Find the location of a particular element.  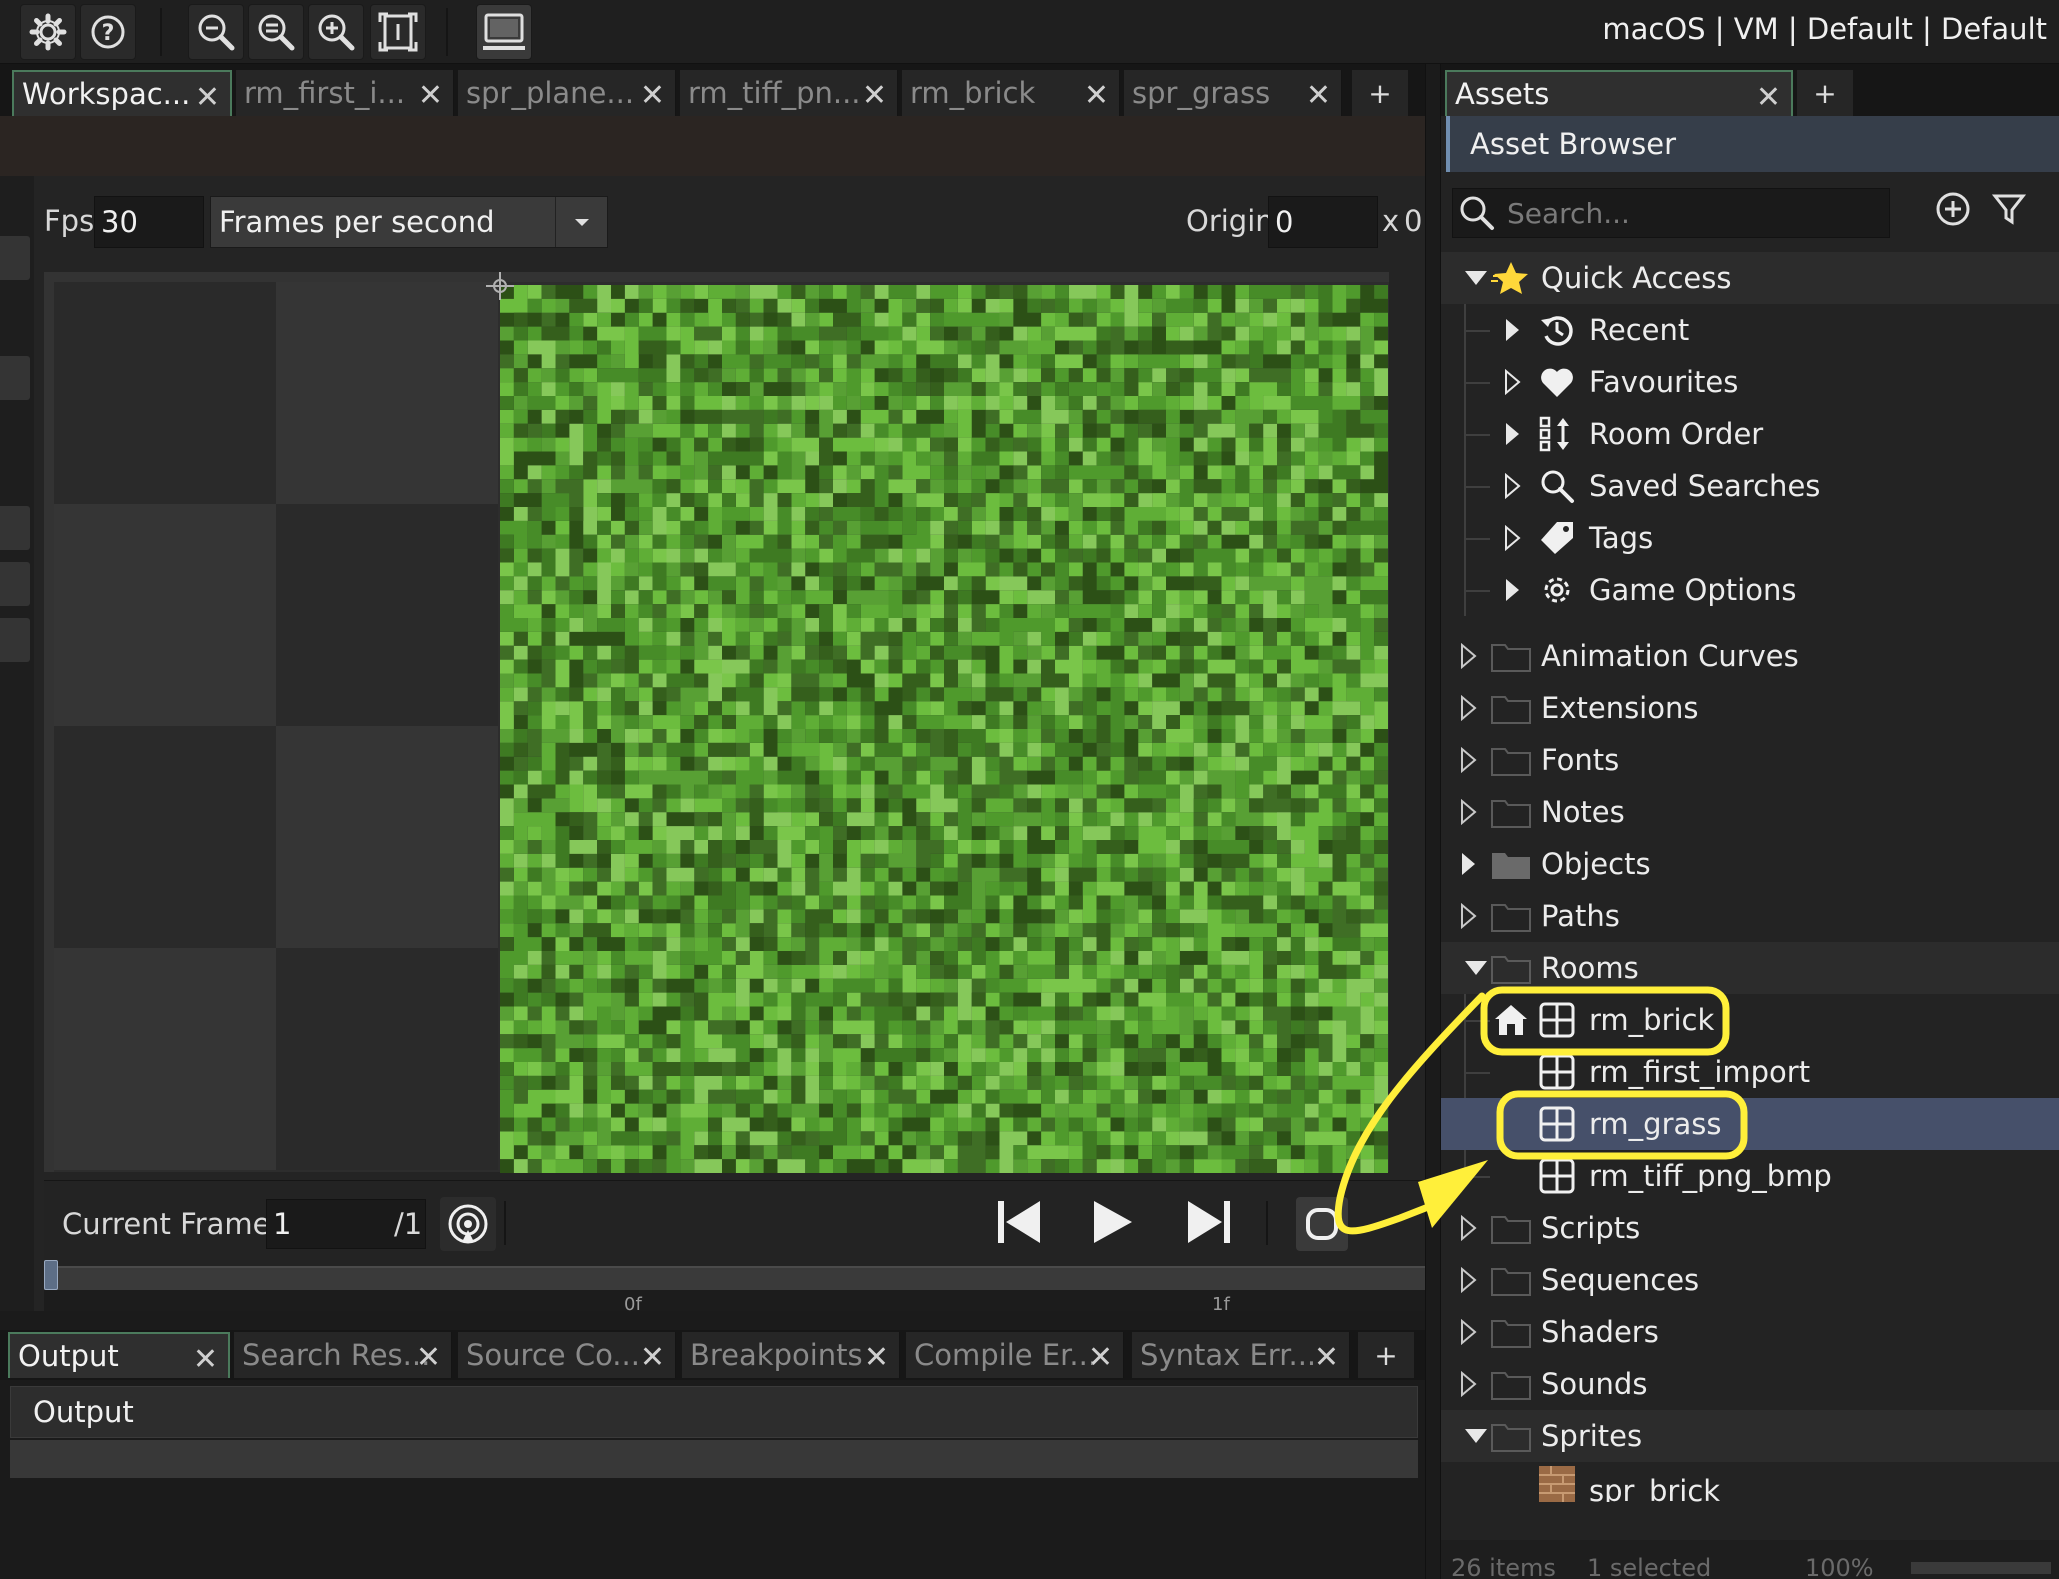

tree-group-shaders: Shaders is located at coordinates (1750, 1332).